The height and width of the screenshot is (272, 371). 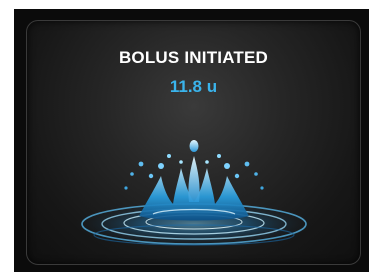 I want to click on bolus-amount: 11.8 u, so click(x=193, y=86).